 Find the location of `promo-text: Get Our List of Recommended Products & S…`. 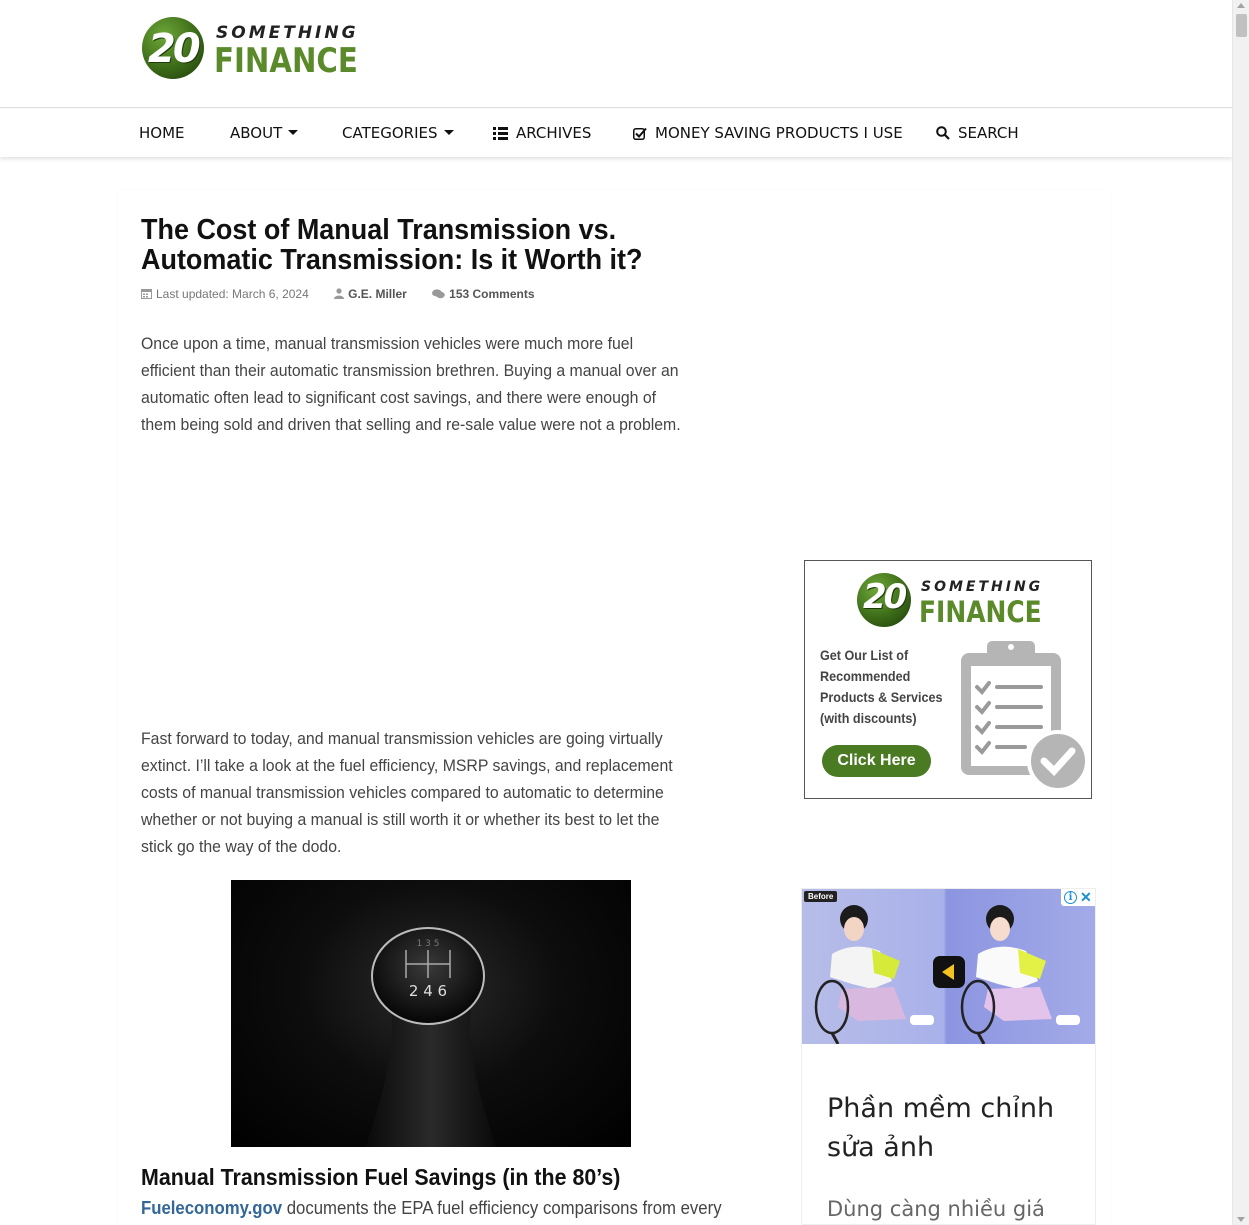

promo-text: Get Our List of Recommended Products & S… is located at coordinates (881, 686).